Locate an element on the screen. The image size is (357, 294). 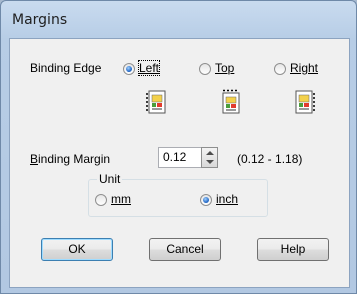
unit-mm-radio is located at coordinates (101, 200).